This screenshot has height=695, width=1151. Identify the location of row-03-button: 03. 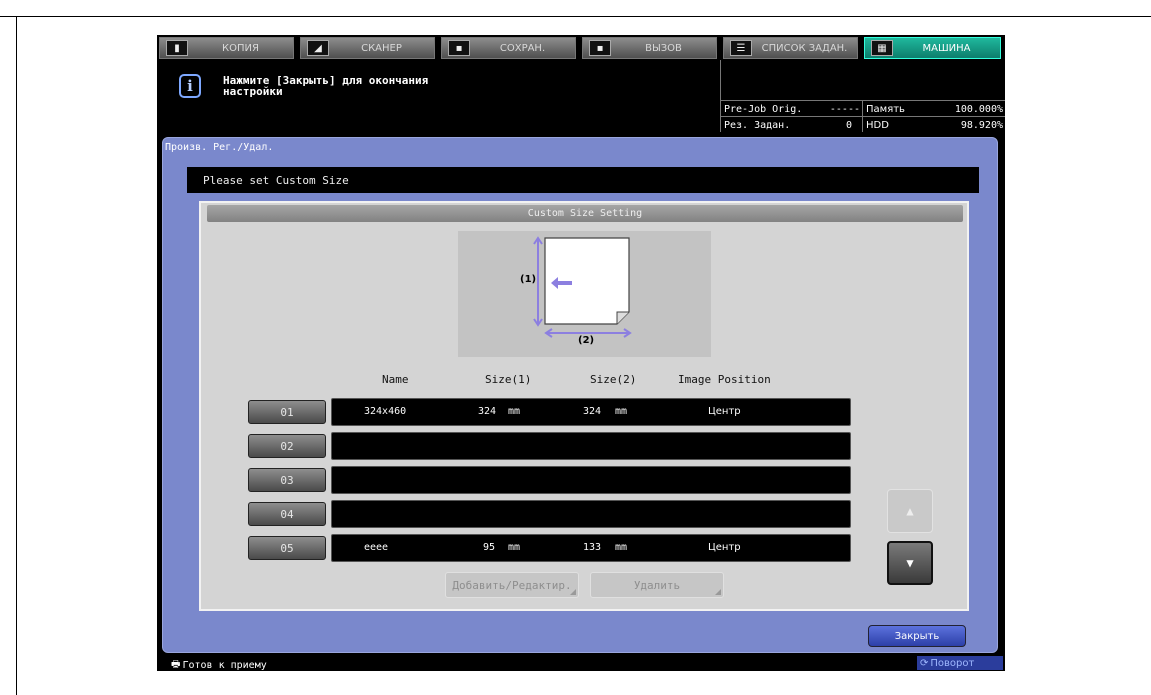
(287, 480).